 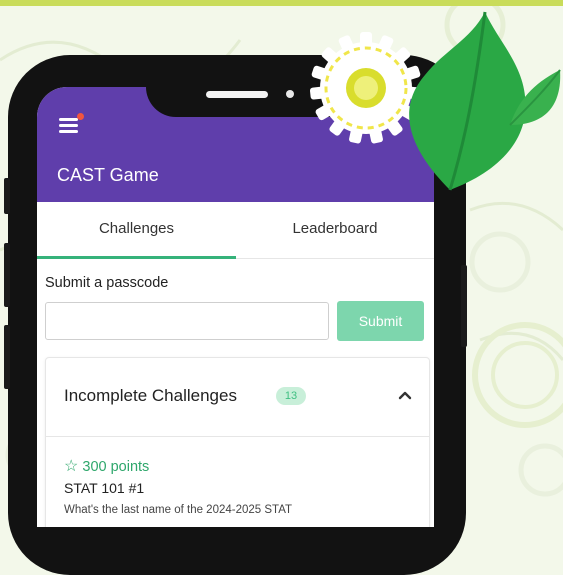 I want to click on tab-leaderboard: Leaderboard, so click(x=335, y=229).